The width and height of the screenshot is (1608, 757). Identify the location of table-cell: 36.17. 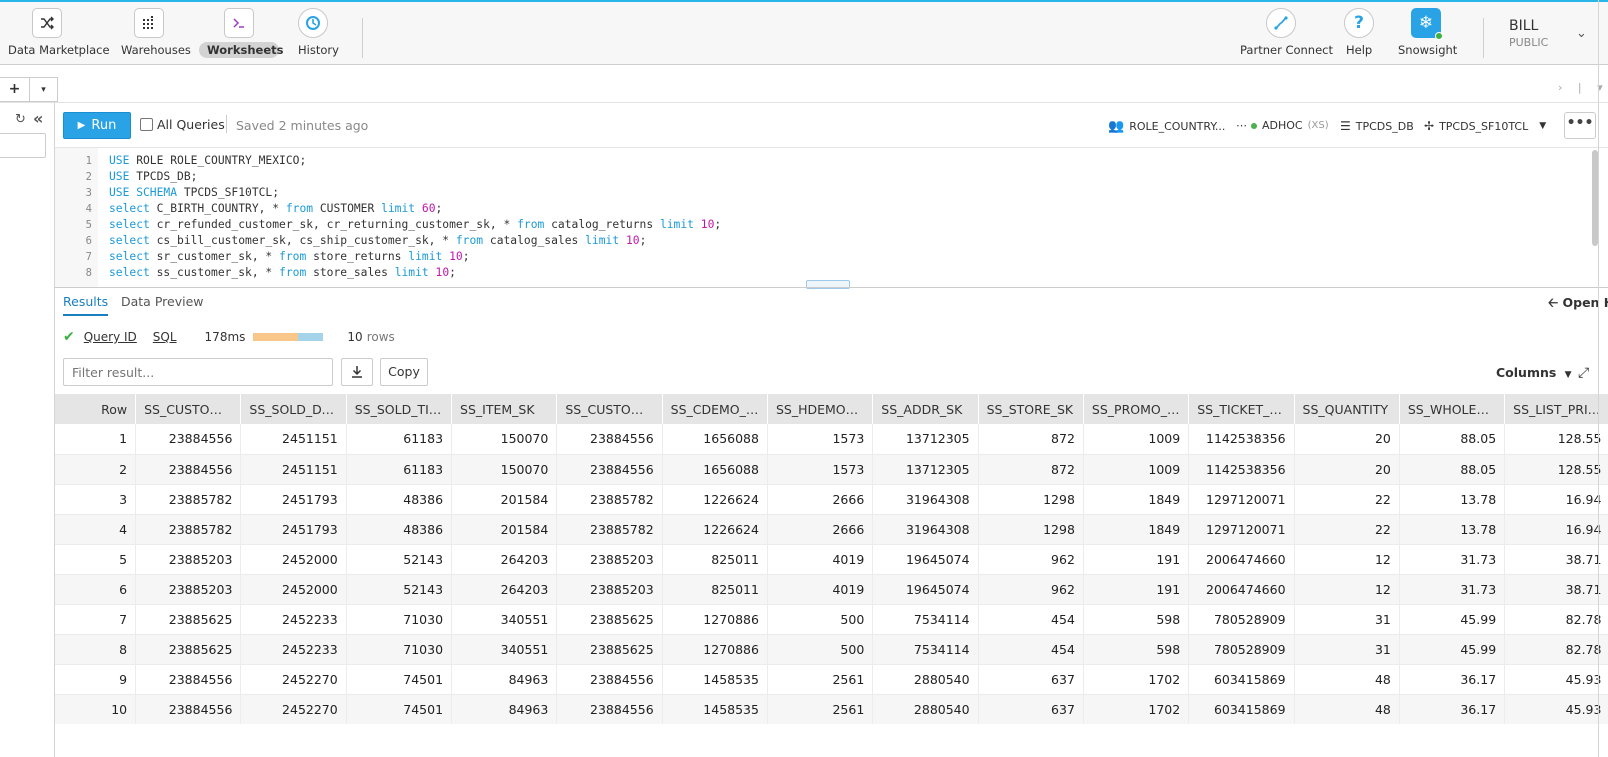
(1452, 709).